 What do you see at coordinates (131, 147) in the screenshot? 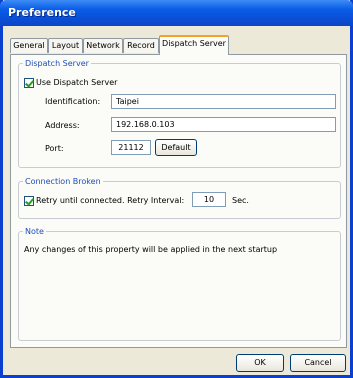
I see `port-field: 21112` at bounding box center [131, 147].